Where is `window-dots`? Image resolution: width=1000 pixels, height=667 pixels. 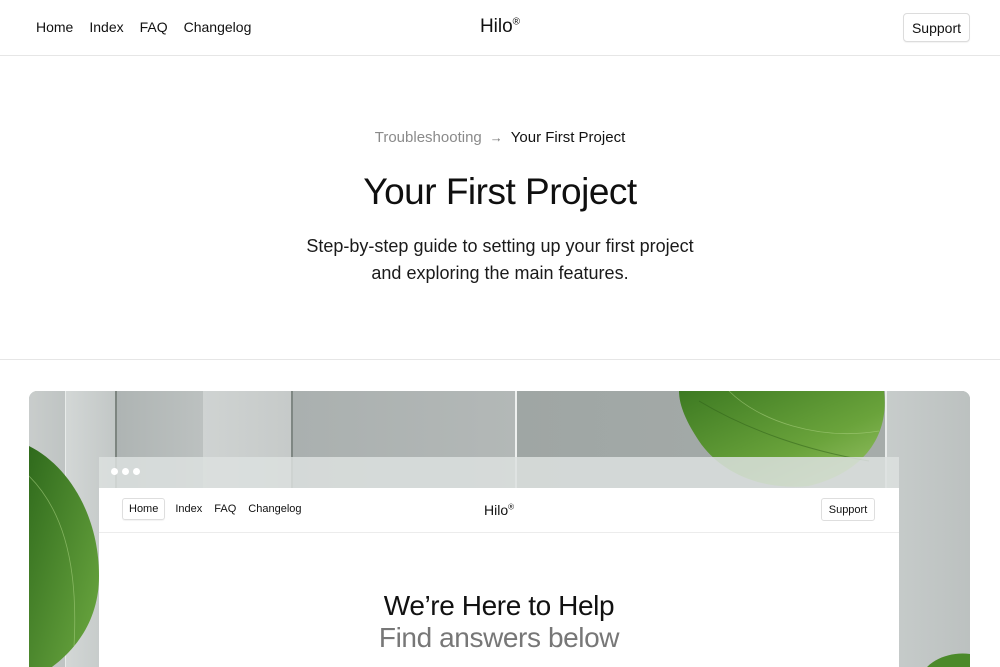
window-dots is located at coordinates (125, 471).